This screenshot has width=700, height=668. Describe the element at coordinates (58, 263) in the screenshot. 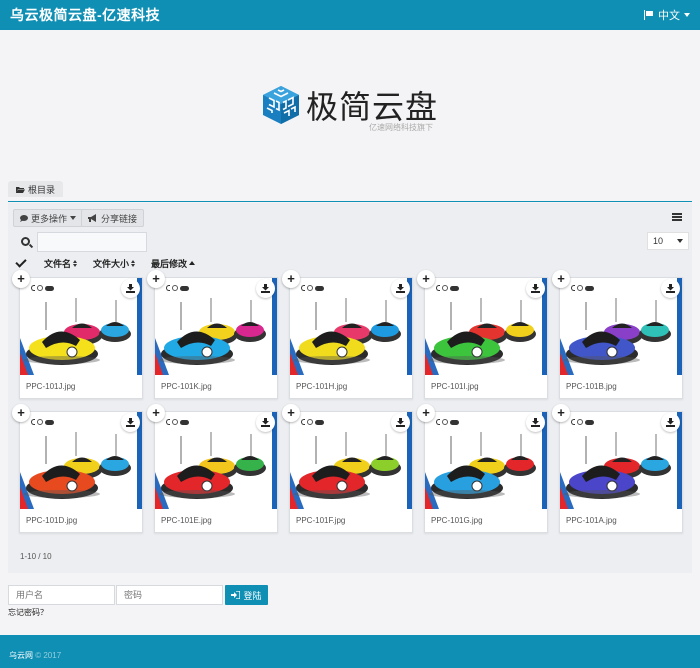

I see `column-filename-label: 文件名` at that location.